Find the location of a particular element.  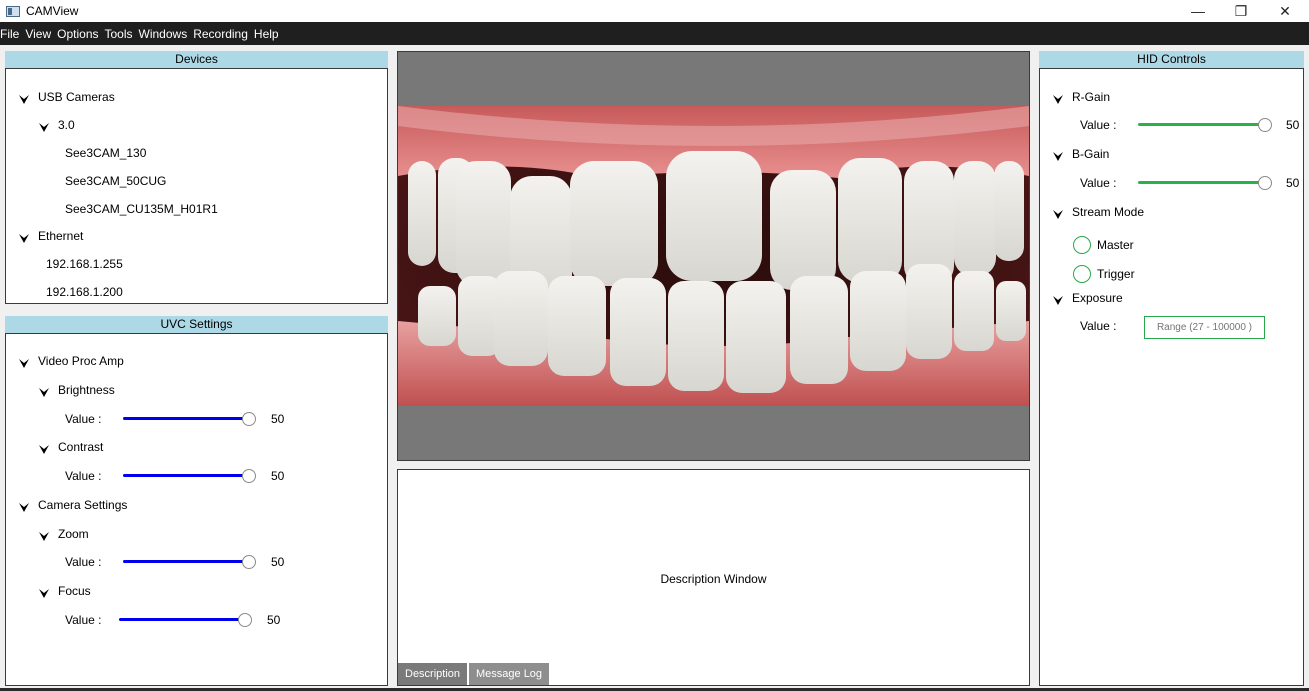

r-gain-slider is located at coordinates (1205, 125).